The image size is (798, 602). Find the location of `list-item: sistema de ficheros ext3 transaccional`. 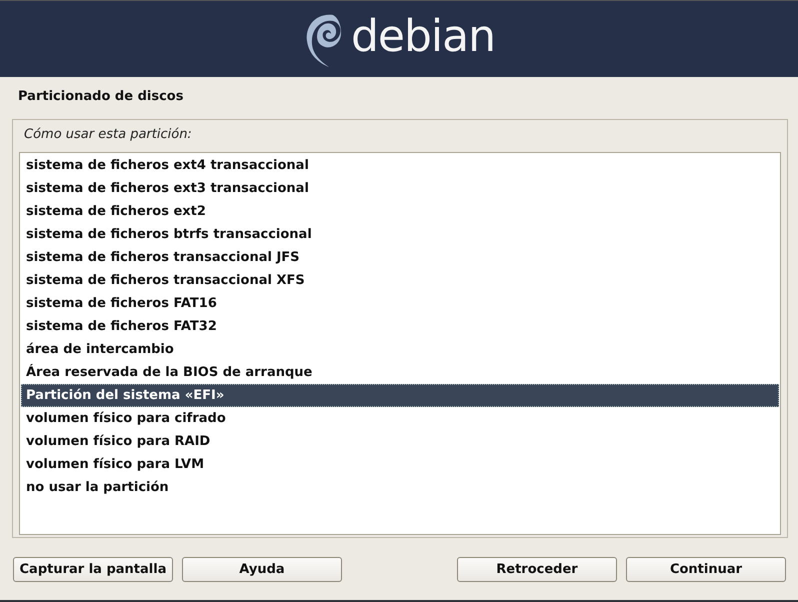

list-item: sistema de ficheros ext3 transaccional is located at coordinates (400, 188).